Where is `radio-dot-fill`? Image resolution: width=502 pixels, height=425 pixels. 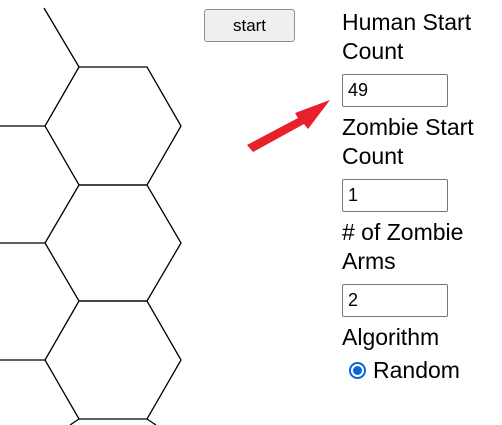
radio-dot-fill is located at coordinates (357, 370).